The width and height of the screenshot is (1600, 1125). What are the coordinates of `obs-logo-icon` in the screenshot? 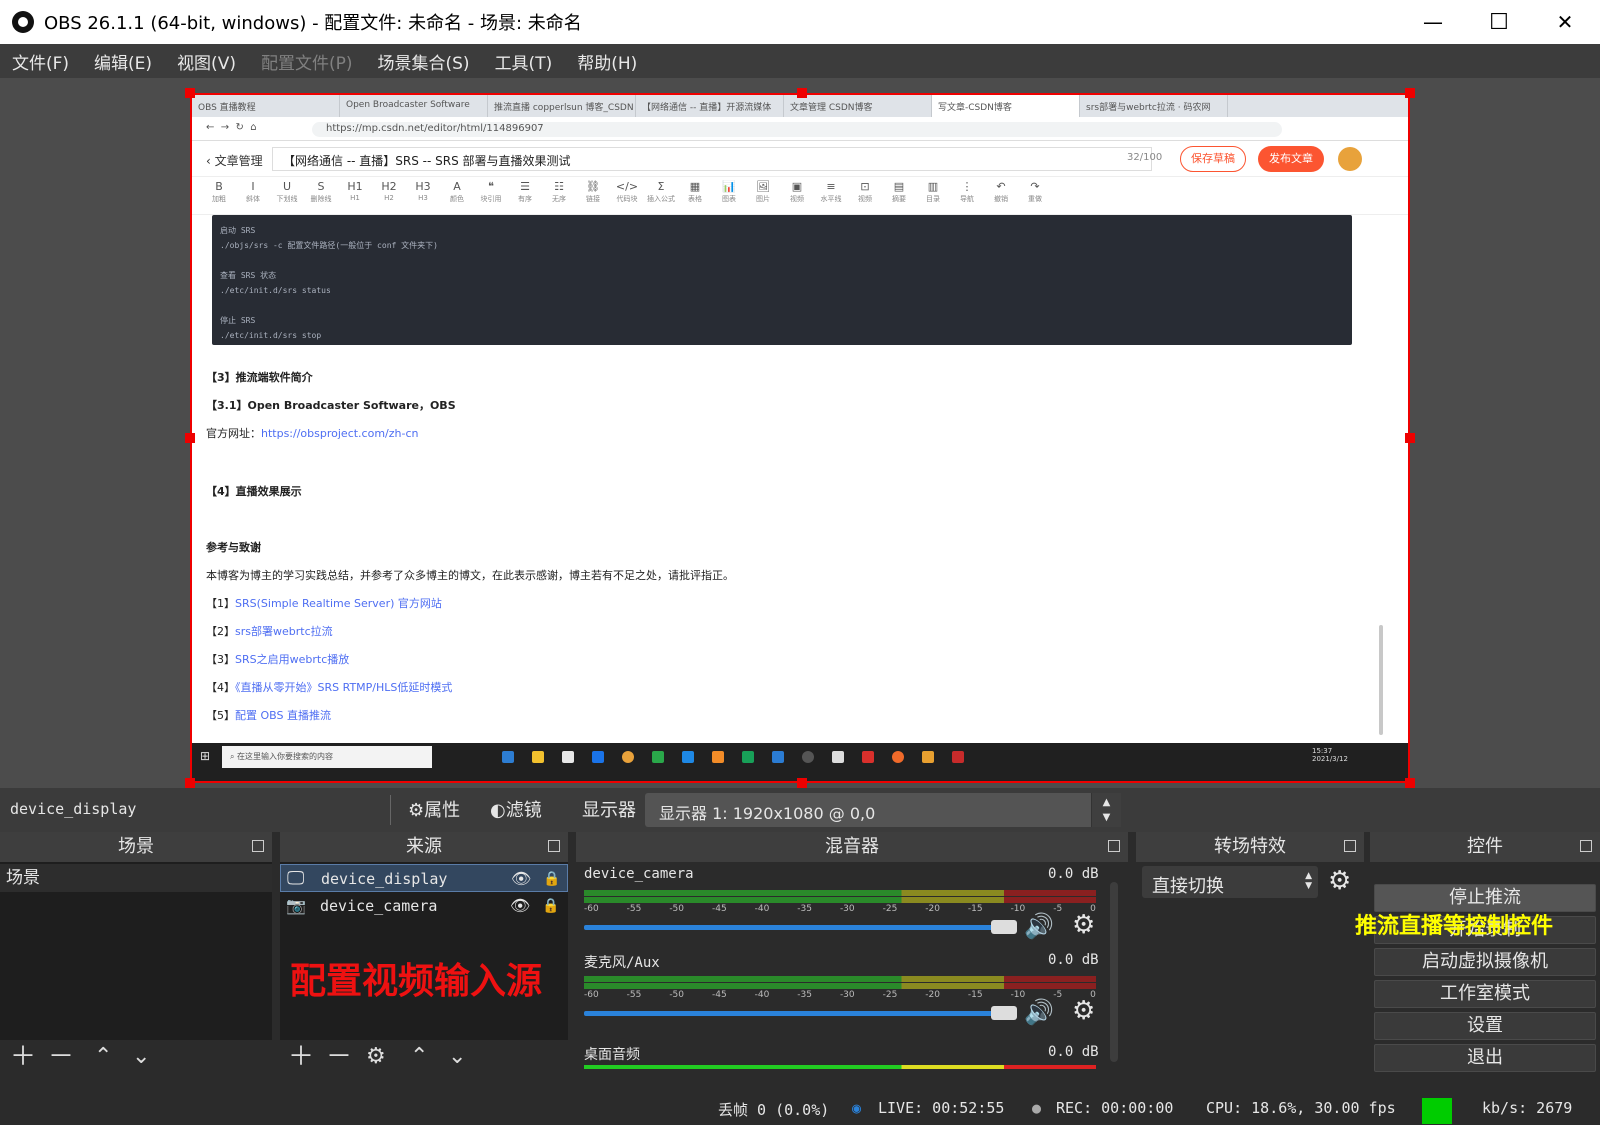 It's located at (23, 22).